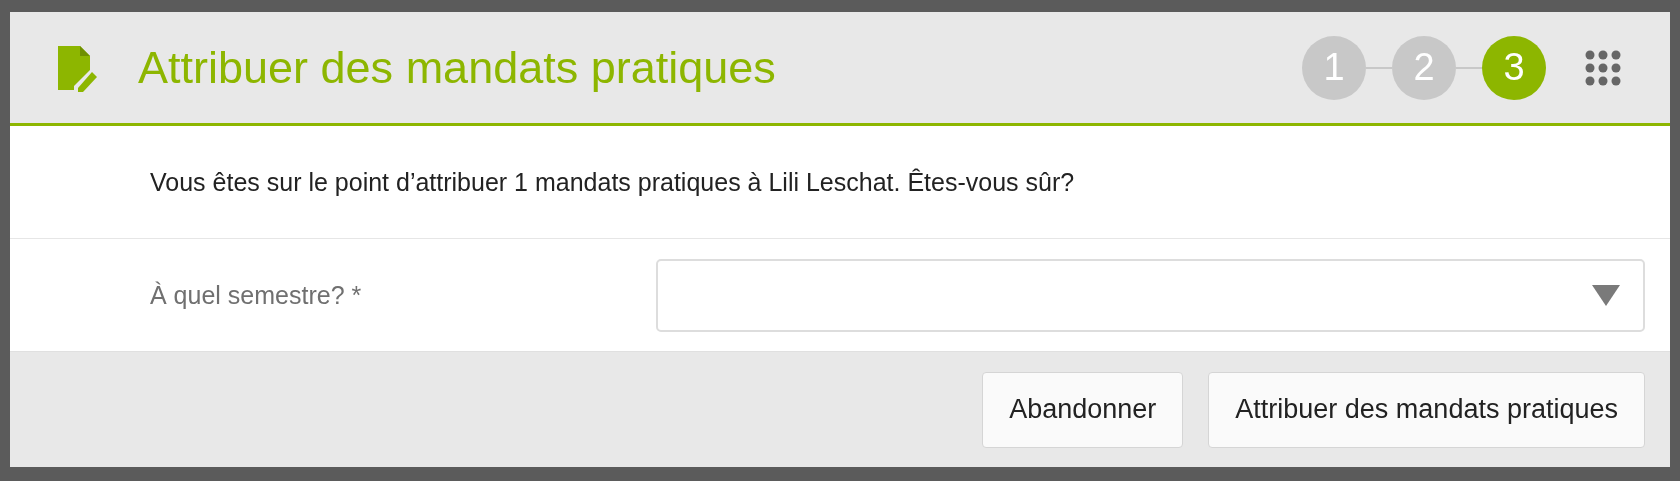 The height and width of the screenshot is (481, 1680). Describe the element at coordinates (612, 182) in the screenshot. I see `confirmation-message: Vous êtes sur le point d’attribuer 1 mandats pratiques à Lili Leschat. Êtes-vous sûr?` at that location.